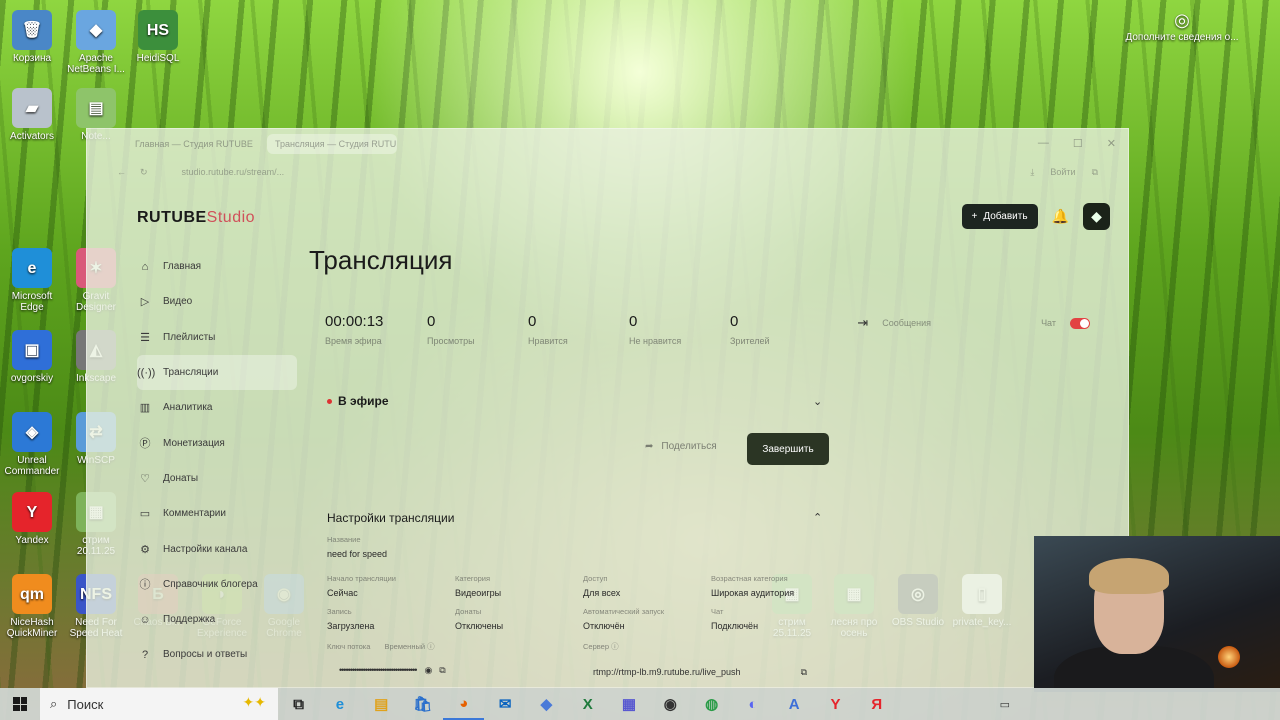 This screenshot has height=720, width=1280. What do you see at coordinates (20, 704) in the screenshot?
I see `start-button` at bounding box center [20, 704].